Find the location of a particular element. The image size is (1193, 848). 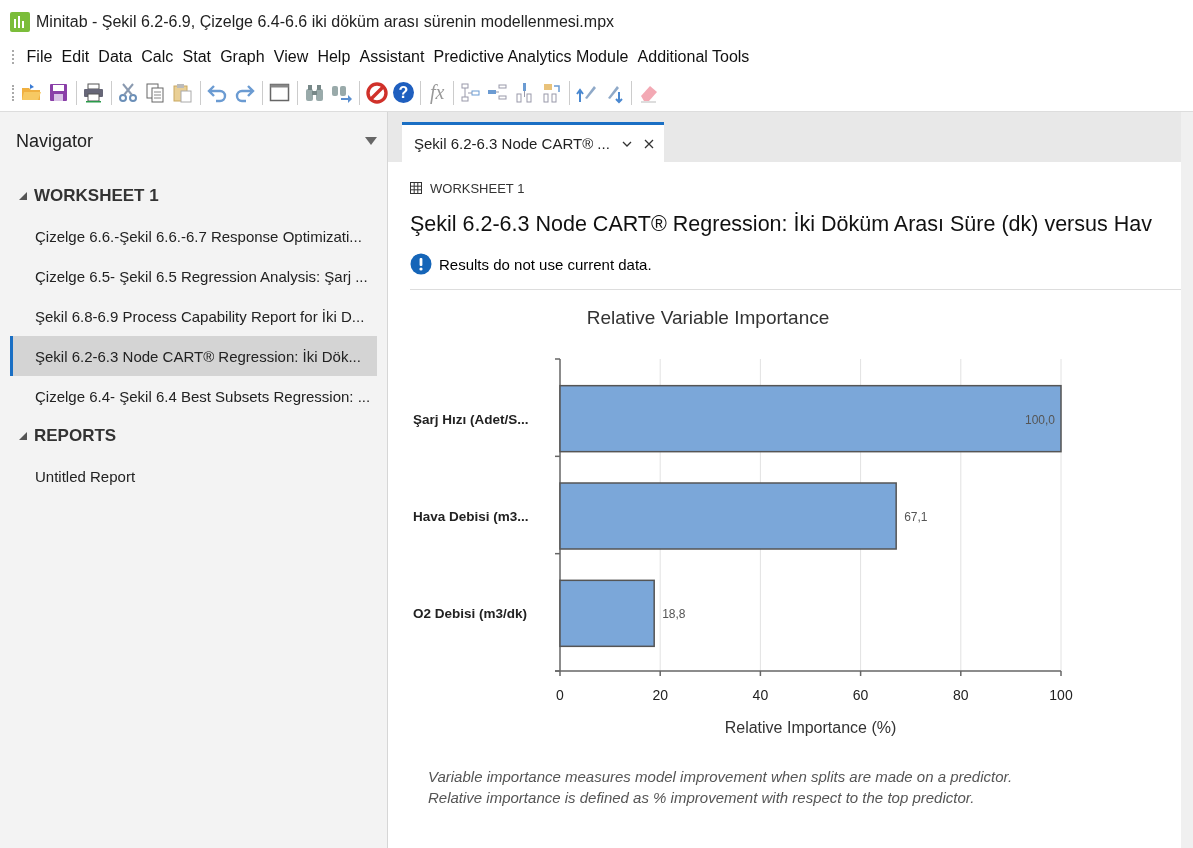

section-header: WORKSHEET 1 is located at coordinates (96, 196).